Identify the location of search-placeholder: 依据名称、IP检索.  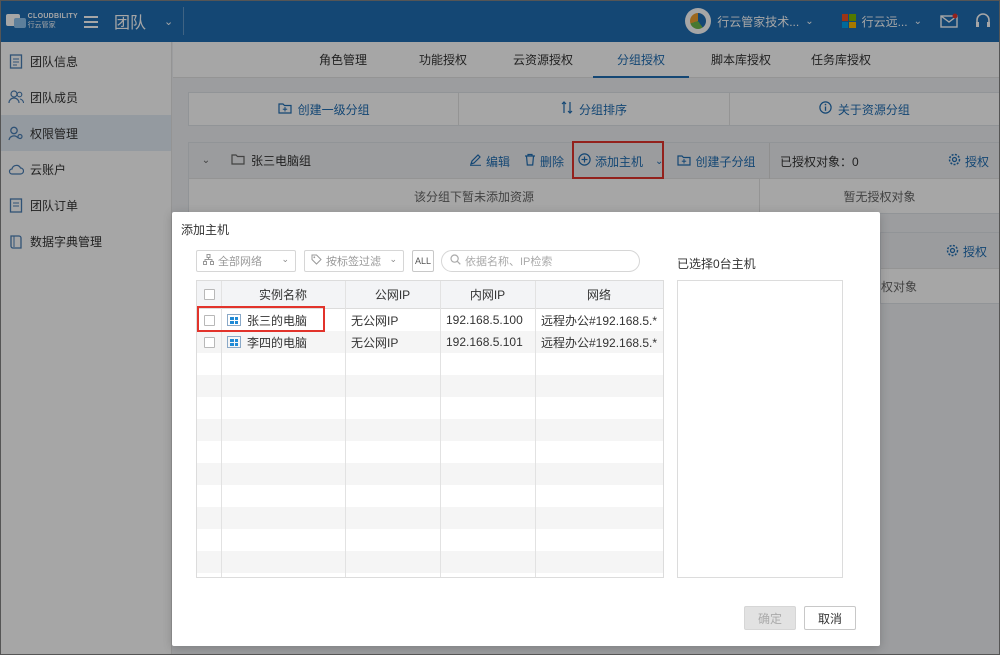
(509, 262).